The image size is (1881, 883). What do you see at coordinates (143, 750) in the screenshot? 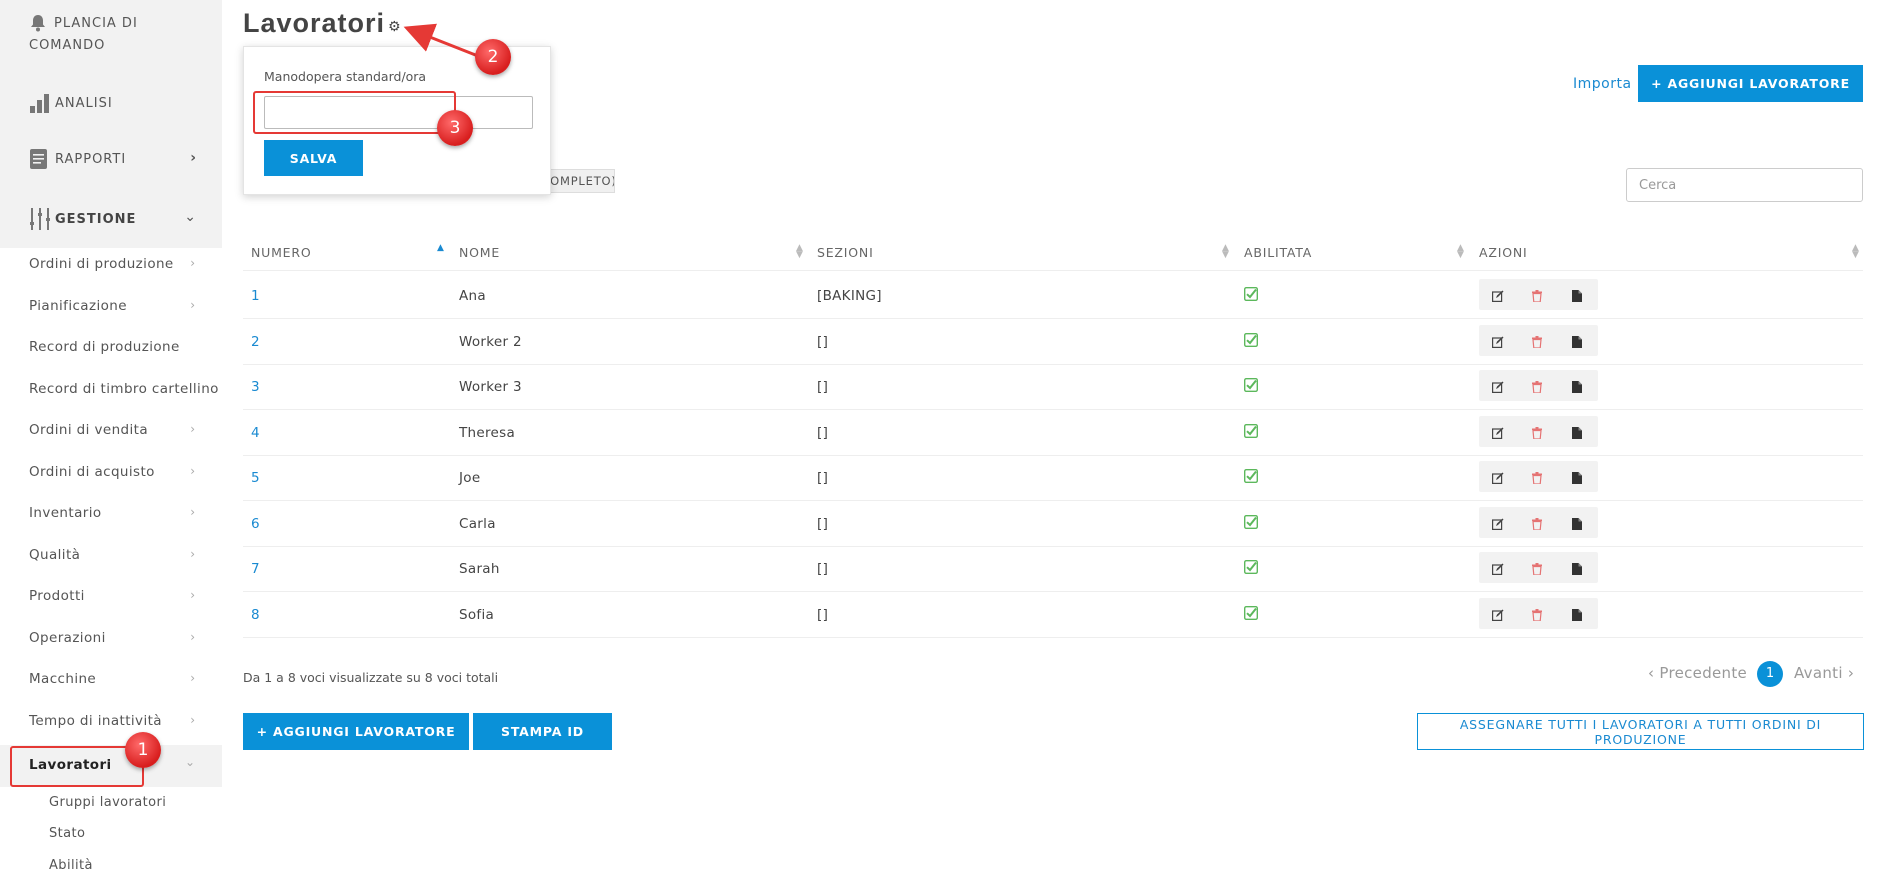
I see `annotation-marker-1: 1` at bounding box center [143, 750].